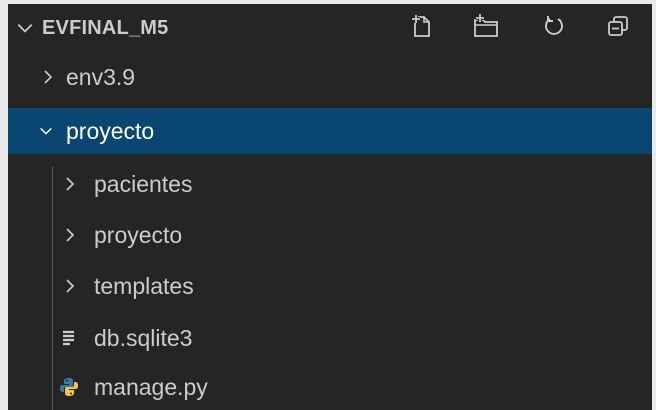  I want to click on new-file-icon, so click(421, 26).